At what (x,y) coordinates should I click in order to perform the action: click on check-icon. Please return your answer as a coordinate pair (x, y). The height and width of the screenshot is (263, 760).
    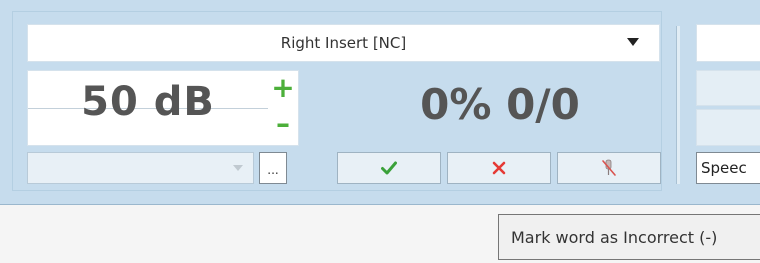
    Looking at the image, I should click on (389, 168).